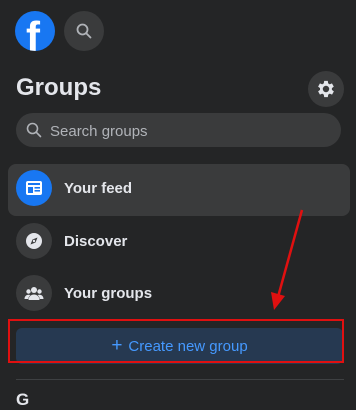 This screenshot has height=410, width=356. Describe the element at coordinates (287, 259) in the screenshot. I see `annotation-arrow` at that location.